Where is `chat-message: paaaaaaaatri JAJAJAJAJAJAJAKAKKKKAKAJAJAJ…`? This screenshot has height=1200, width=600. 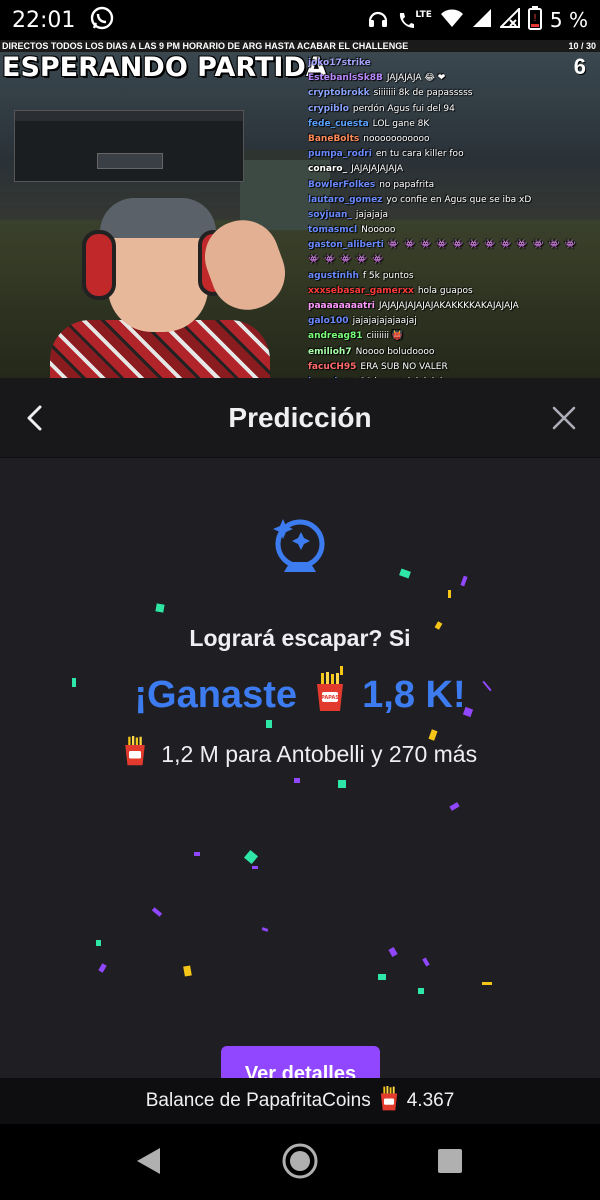
chat-message: paaaaaaaatri JAJAJAJAJAJAJAKAKKKKAKAJAJAJ… is located at coordinates (454, 306).